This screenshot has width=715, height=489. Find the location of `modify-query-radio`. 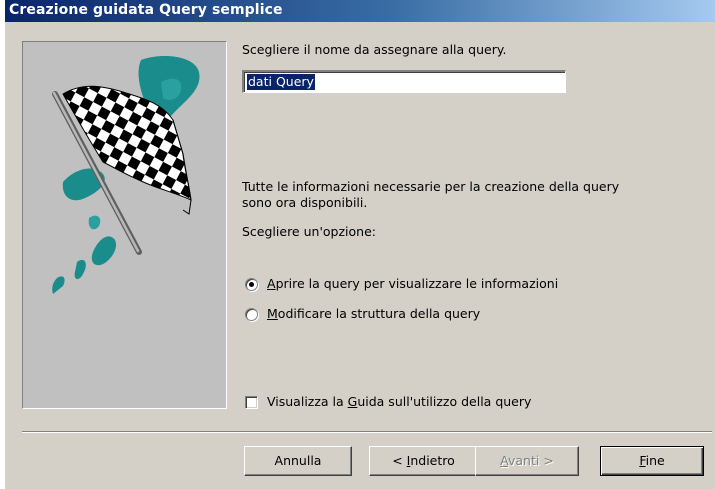

modify-query-radio is located at coordinates (251, 314).